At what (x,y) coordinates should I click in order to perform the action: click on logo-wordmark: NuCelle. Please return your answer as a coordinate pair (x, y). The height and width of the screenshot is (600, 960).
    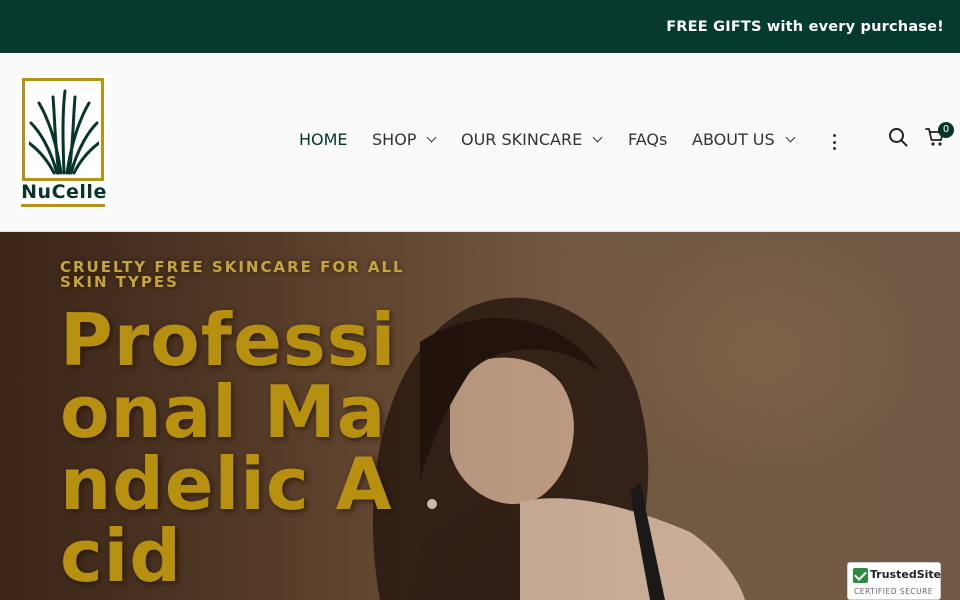
    Looking at the image, I should click on (64, 192).